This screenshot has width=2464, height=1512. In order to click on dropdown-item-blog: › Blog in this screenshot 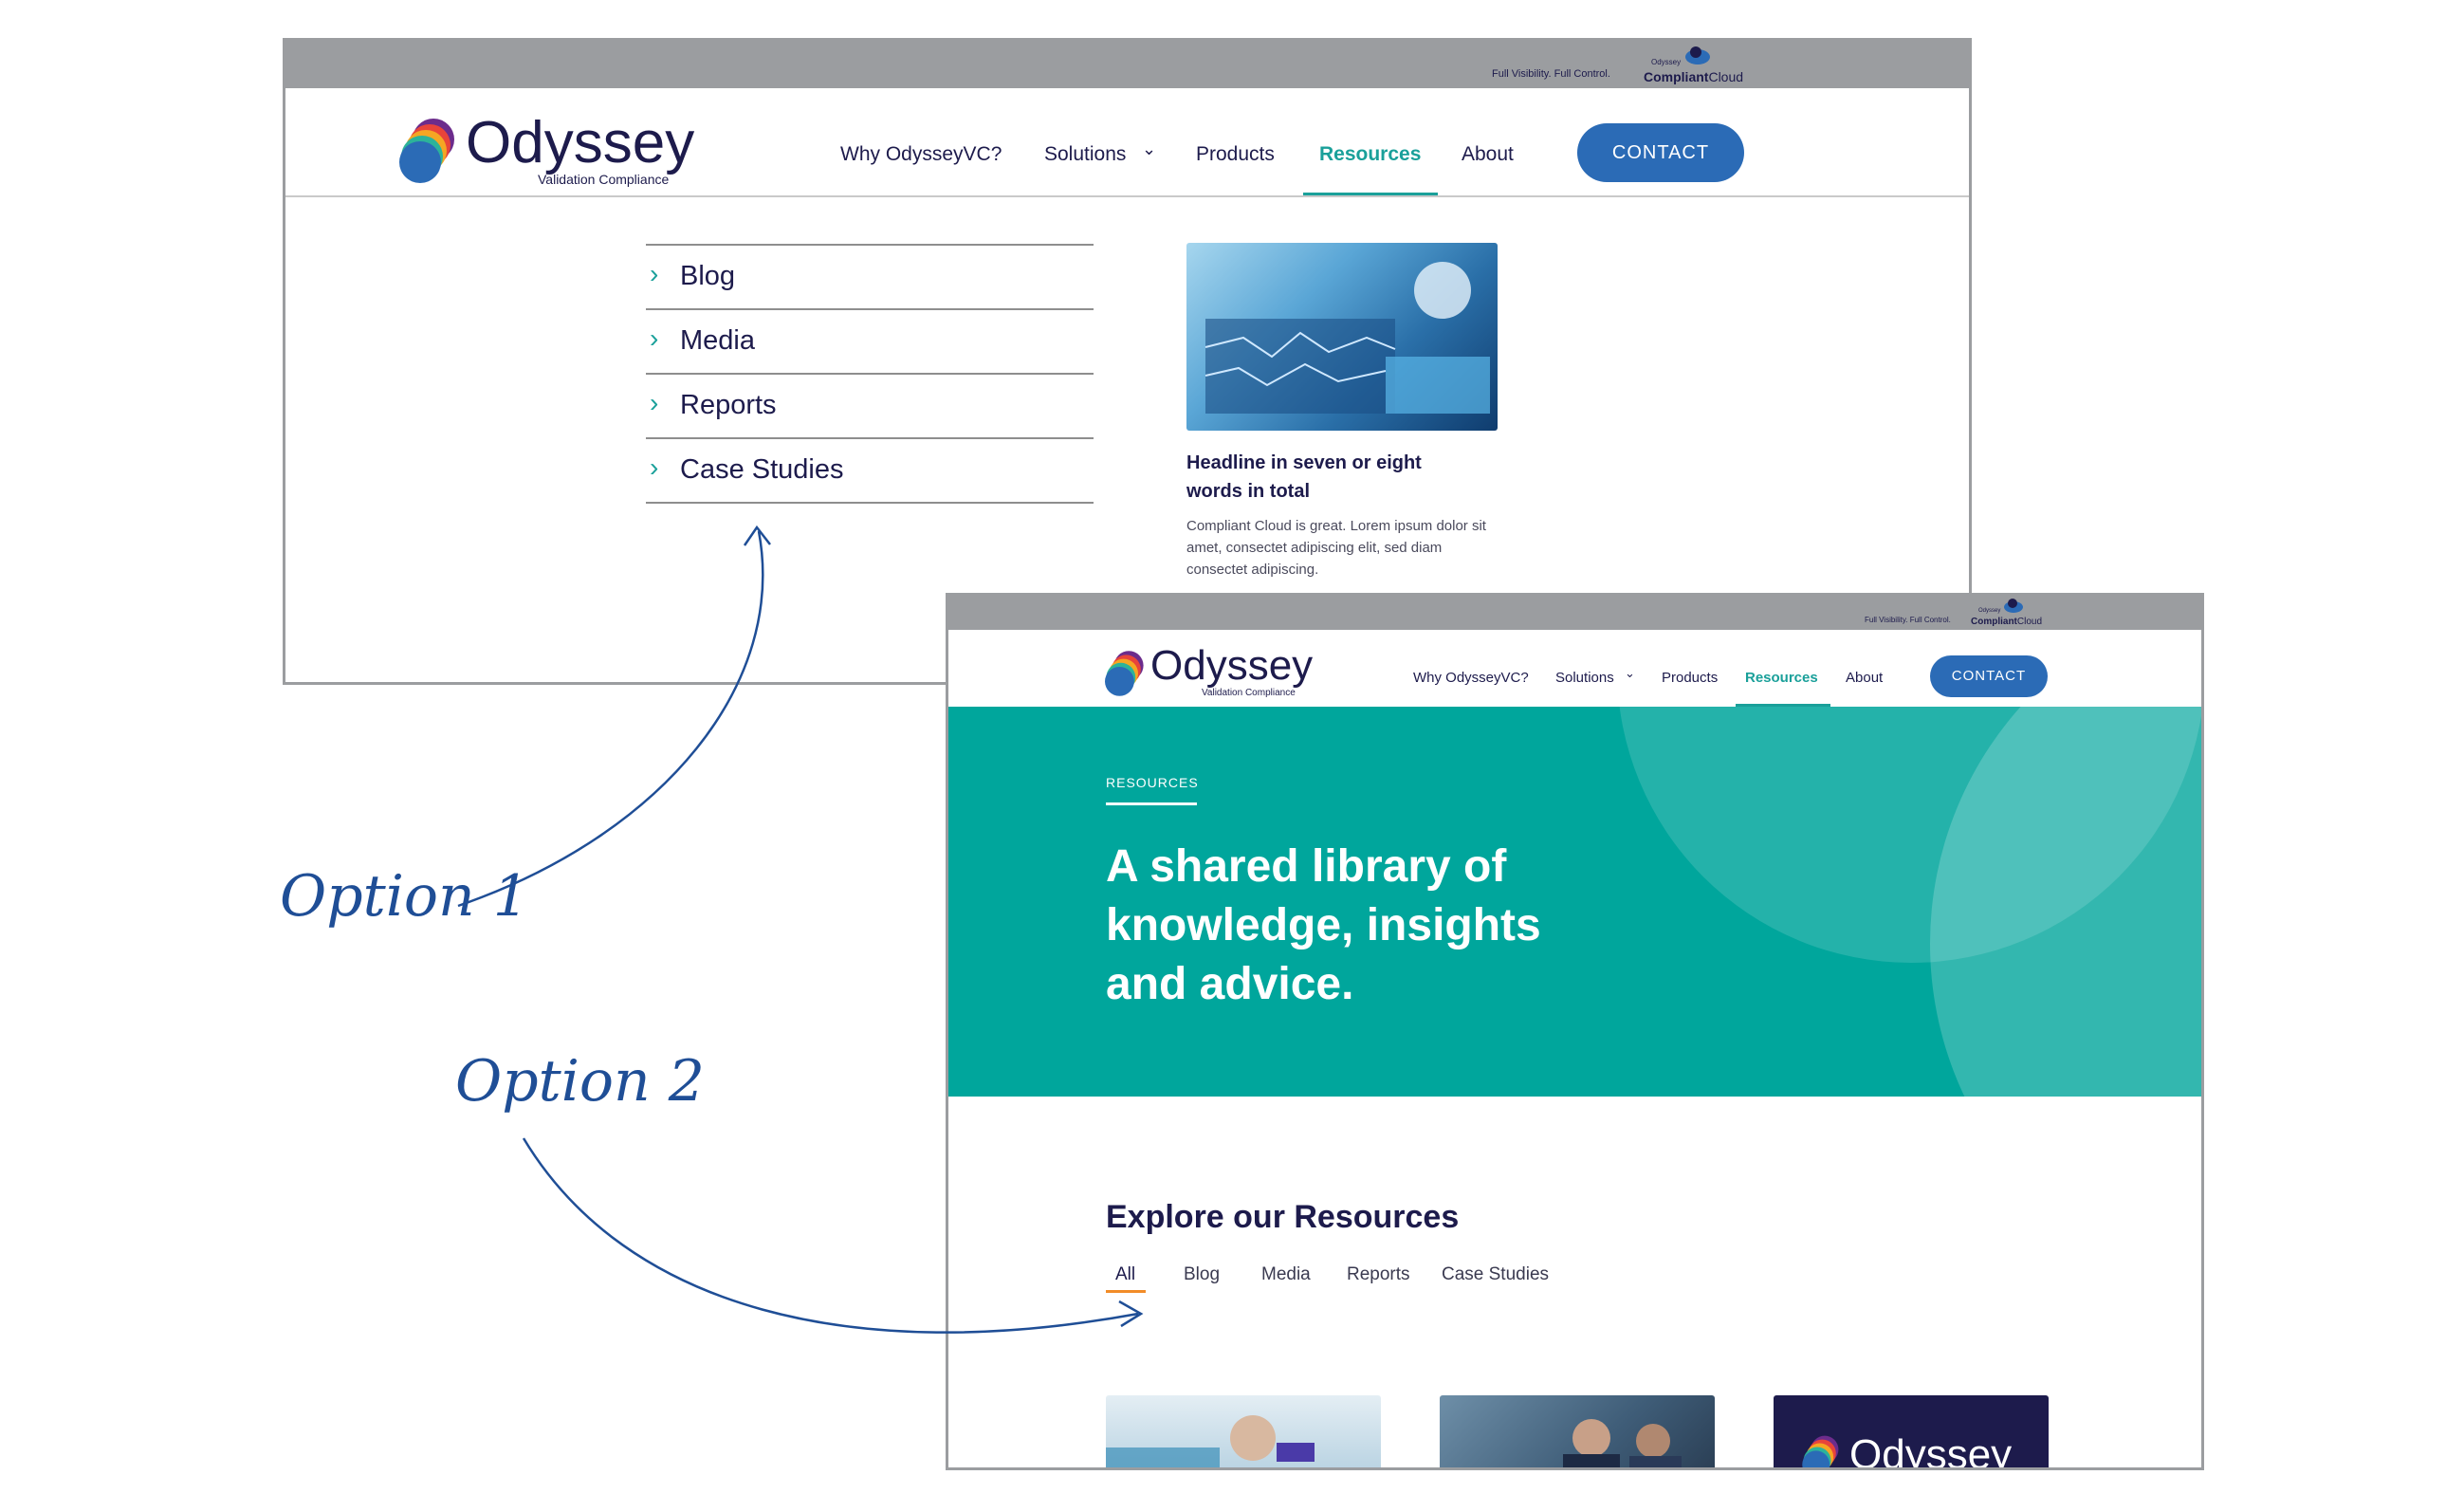, I will do `click(870, 277)`.